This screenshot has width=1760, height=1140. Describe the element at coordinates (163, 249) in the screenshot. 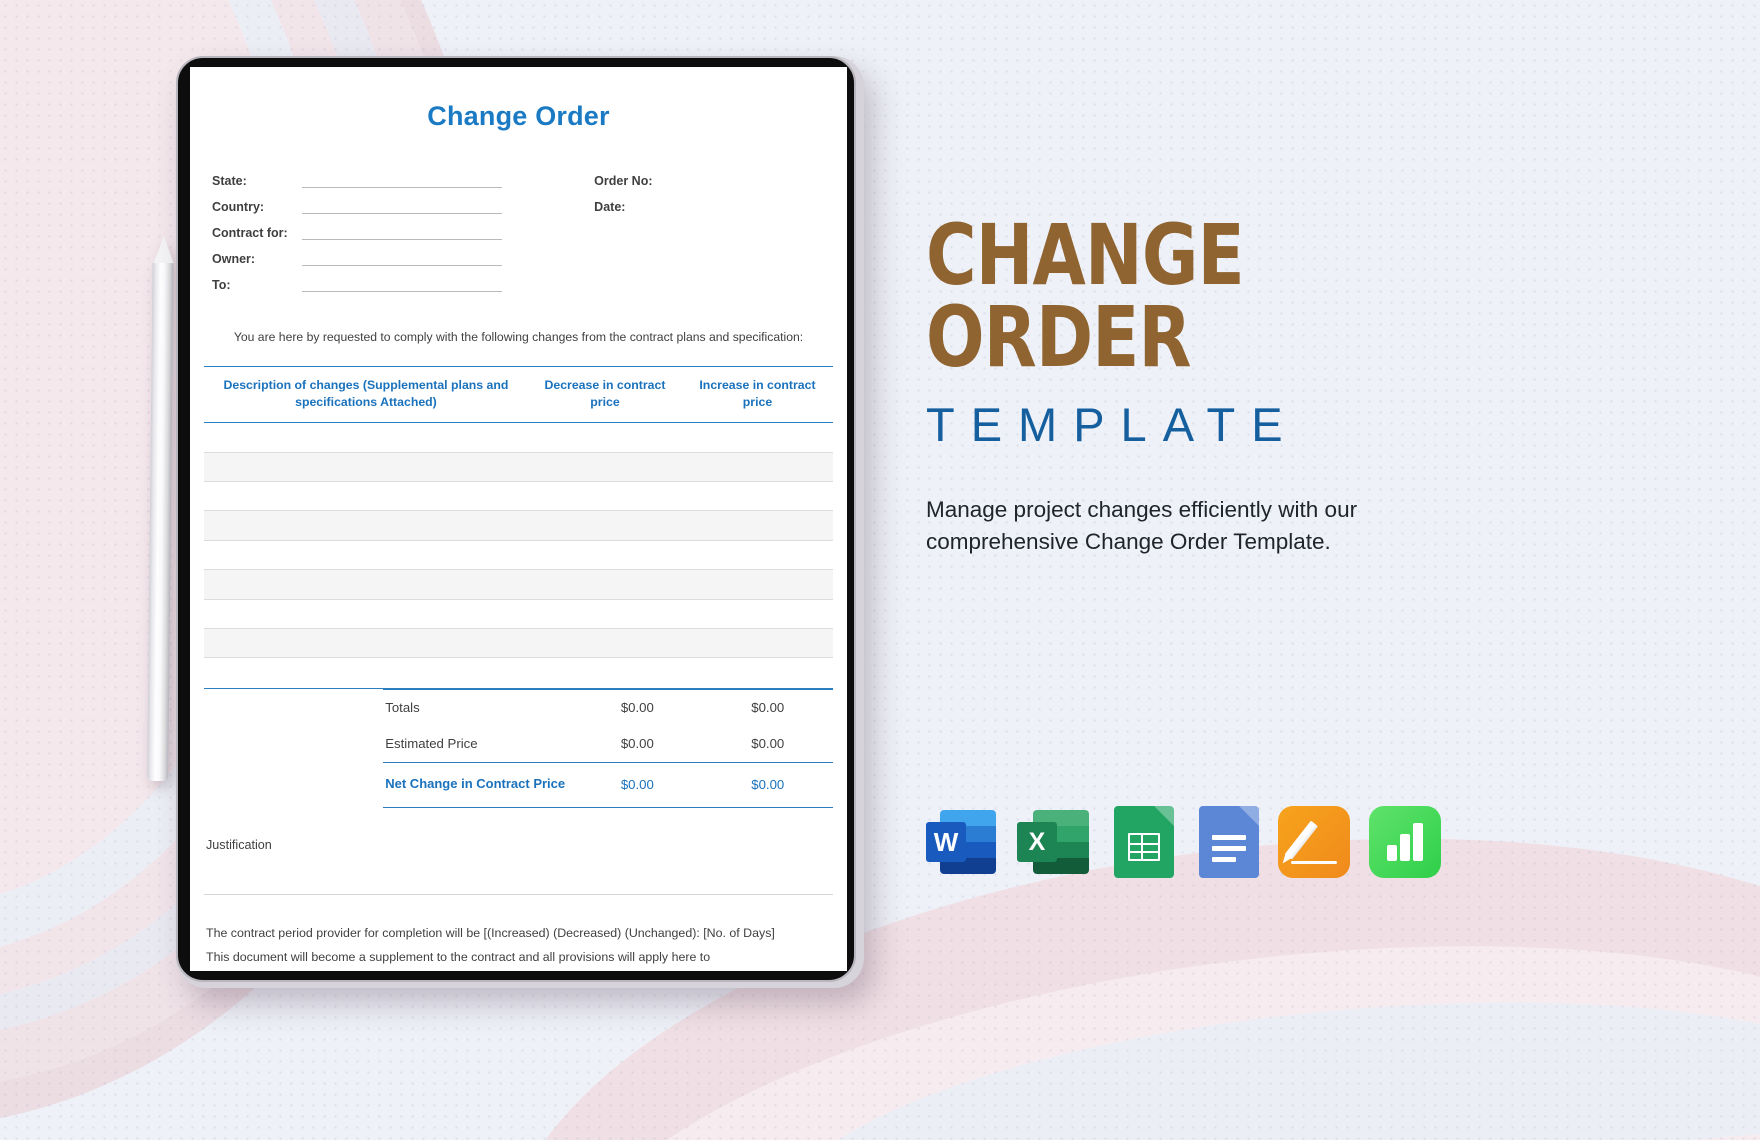

I see `stylus-tip` at that location.